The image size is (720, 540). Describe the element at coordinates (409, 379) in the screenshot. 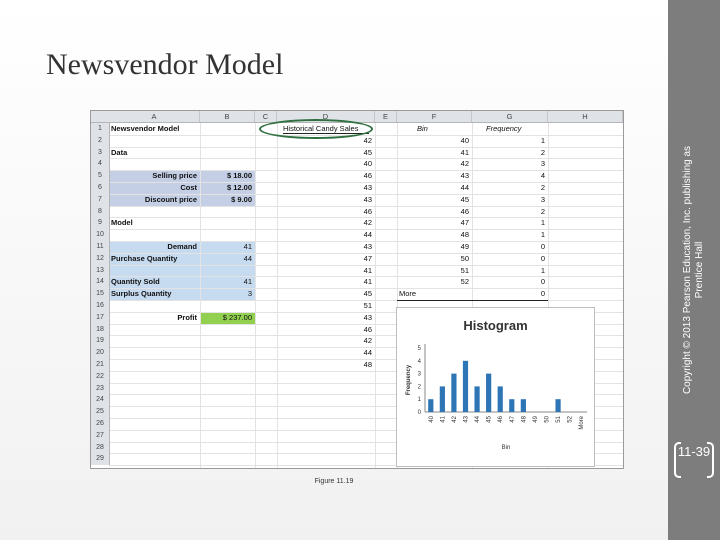

I see `y-axis-title: Frequency` at that location.